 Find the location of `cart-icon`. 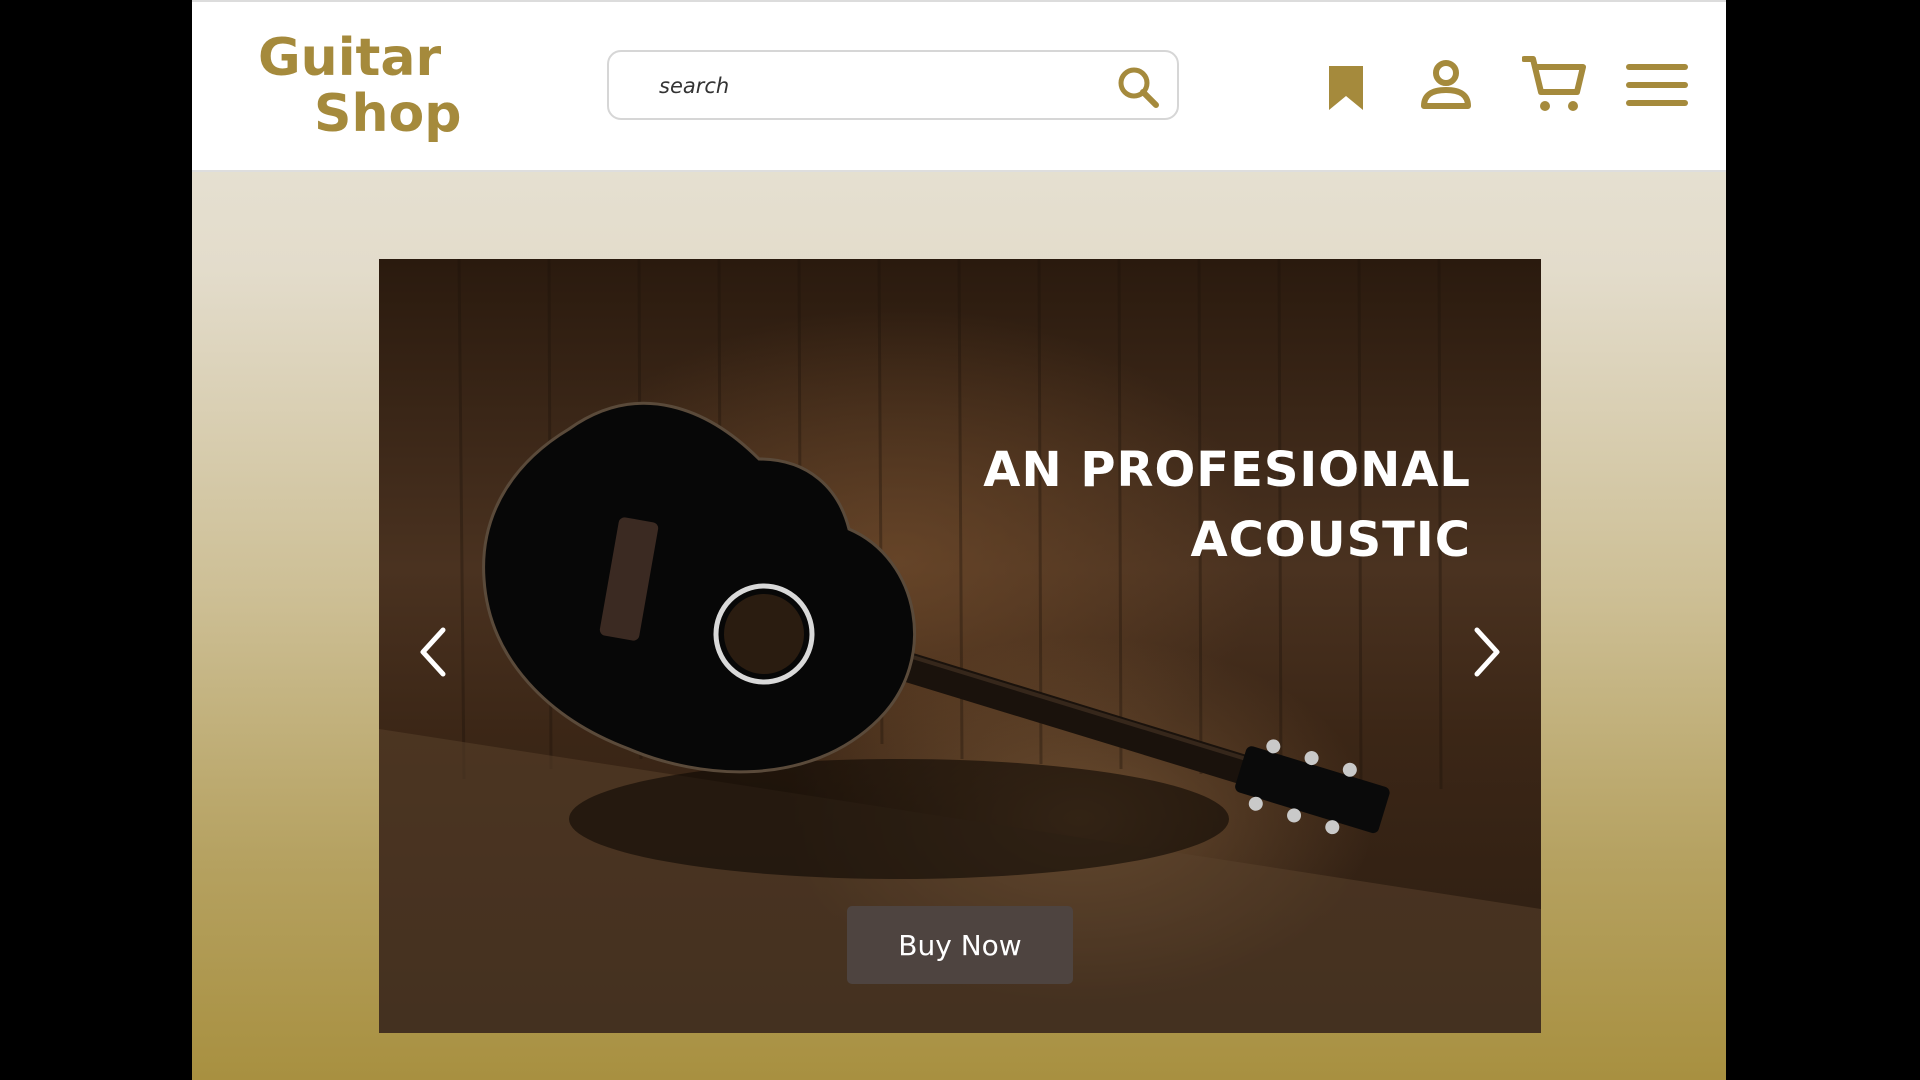

cart-icon is located at coordinates (1554, 84).